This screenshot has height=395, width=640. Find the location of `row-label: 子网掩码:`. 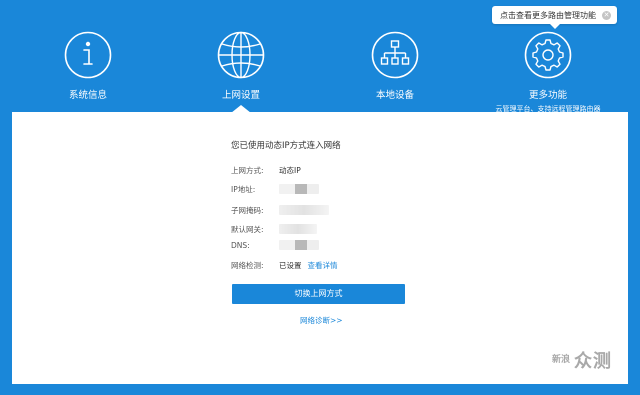

row-label: 子网掩码: is located at coordinates (247, 210).